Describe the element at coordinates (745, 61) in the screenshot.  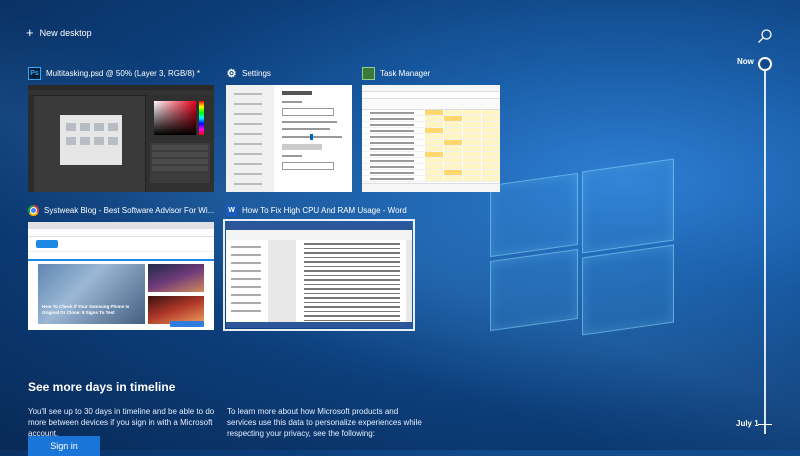
I see `timeline-now-label: Now` at that location.